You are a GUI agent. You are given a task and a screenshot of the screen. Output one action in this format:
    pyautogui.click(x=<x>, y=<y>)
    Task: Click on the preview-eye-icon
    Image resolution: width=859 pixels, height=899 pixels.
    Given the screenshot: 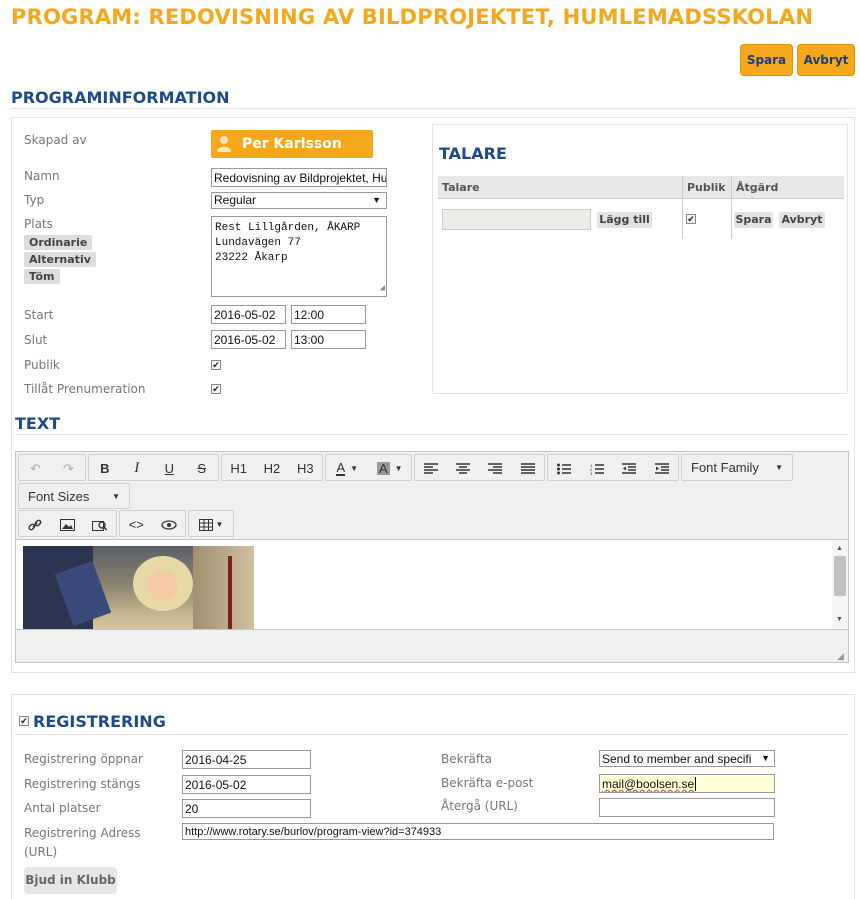 What is the action you would take?
    pyautogui.click(x=169, y=524)
    